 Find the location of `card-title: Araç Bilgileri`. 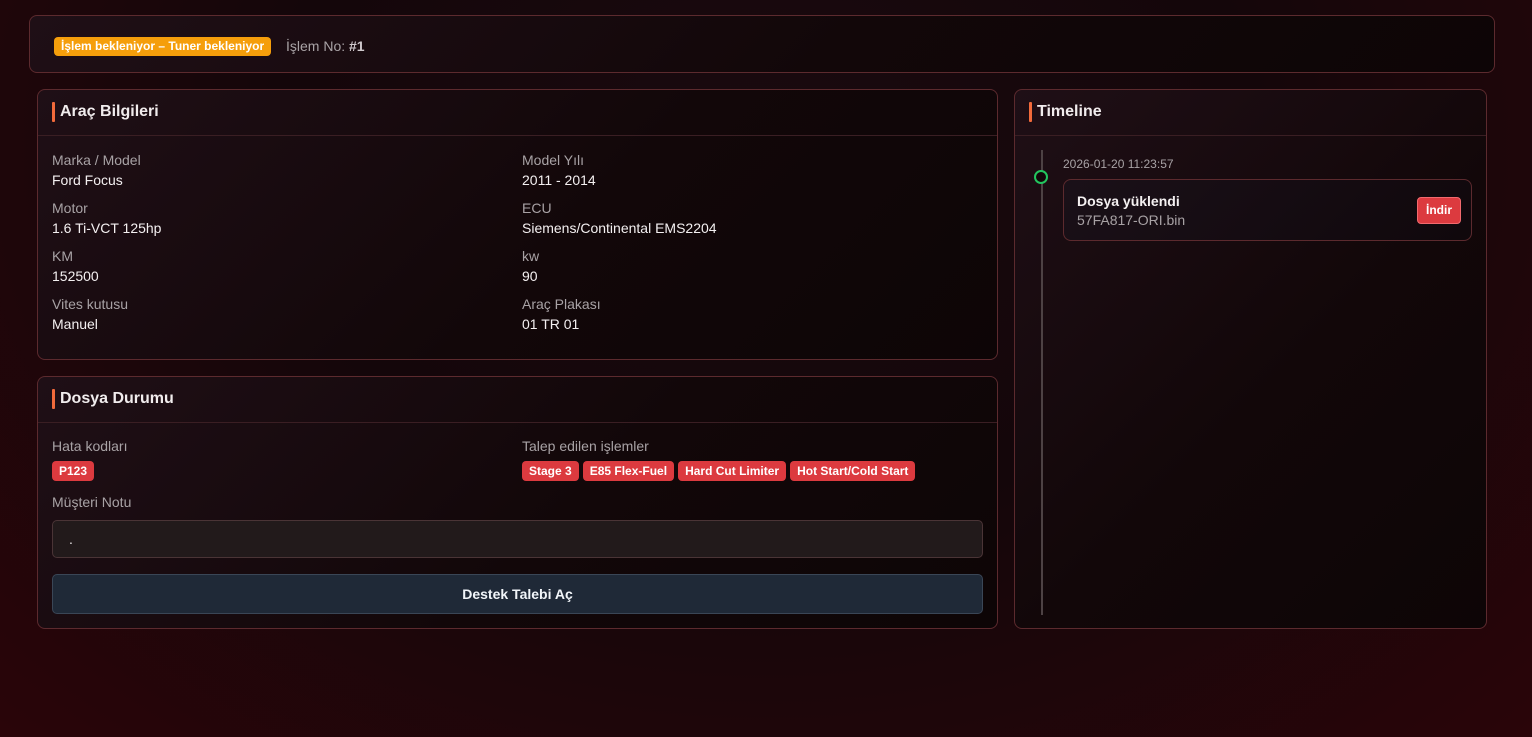

card-title: Araç Bilgileri is located at coordinates (109, 111).